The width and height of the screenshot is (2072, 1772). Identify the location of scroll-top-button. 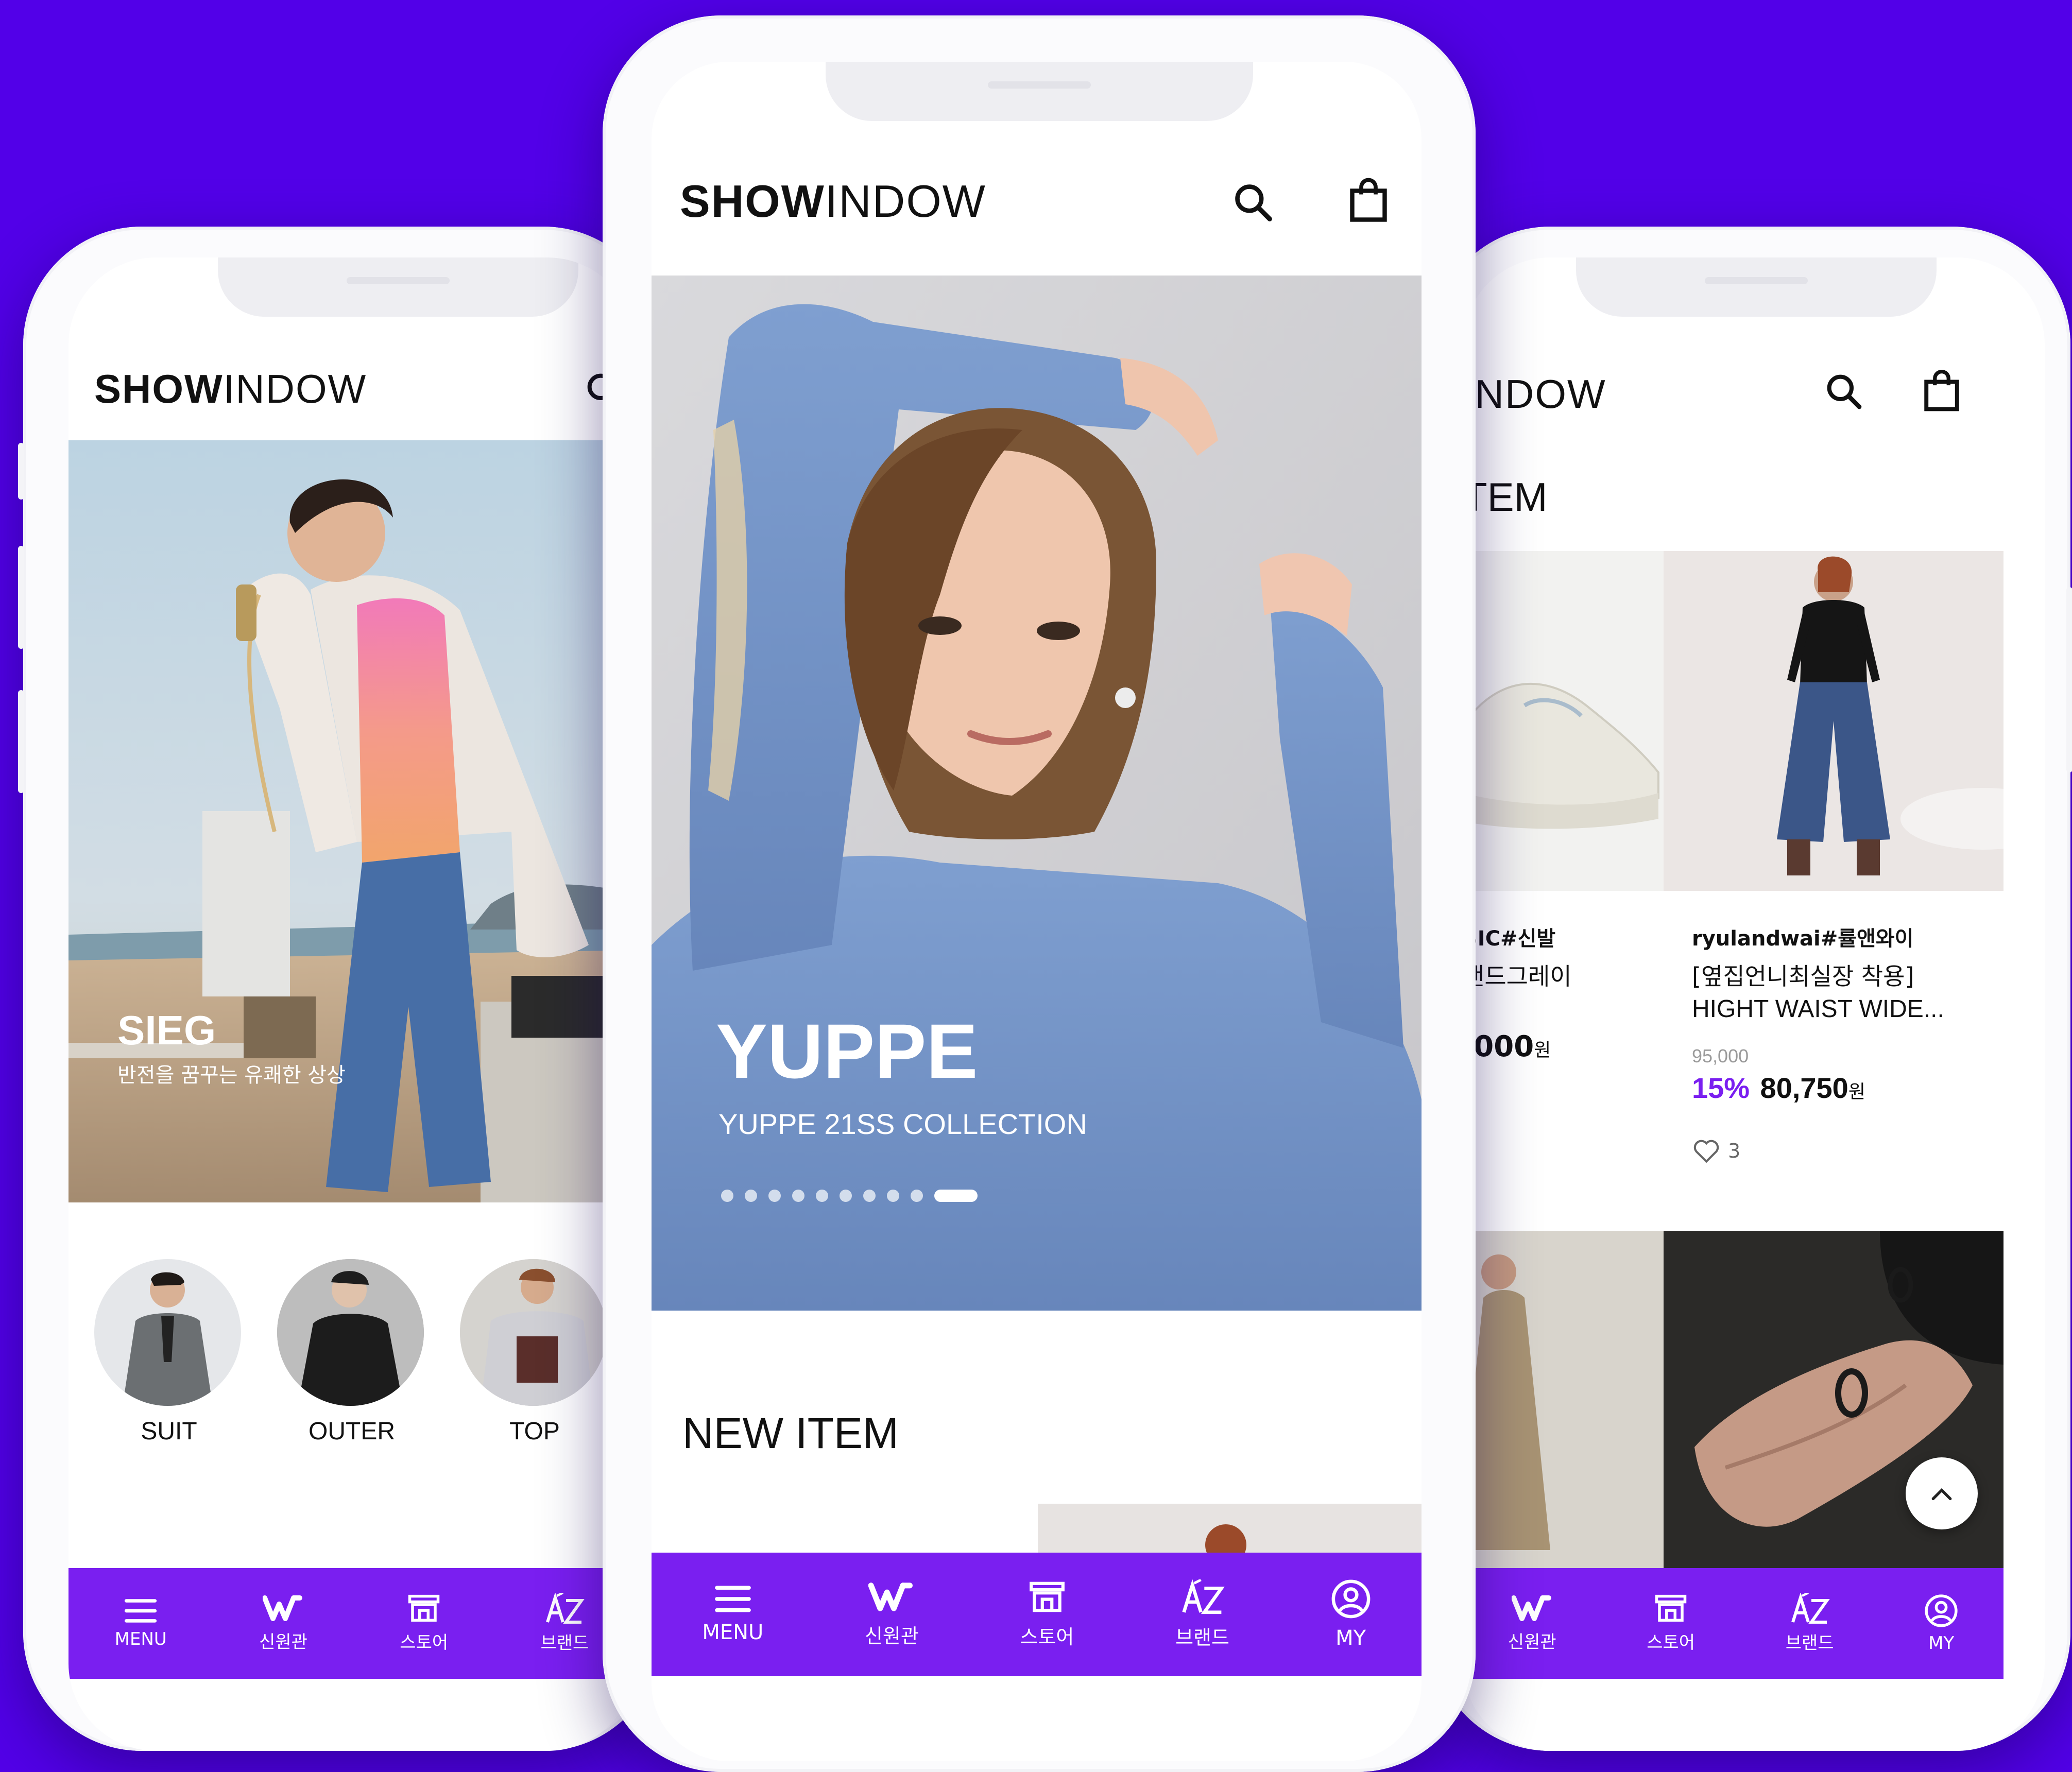
(1942, 1493).